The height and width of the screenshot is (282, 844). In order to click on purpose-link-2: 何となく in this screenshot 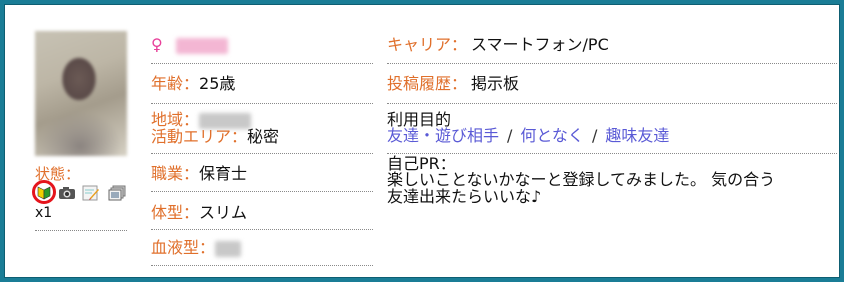, I will do `click(552, 135)`.